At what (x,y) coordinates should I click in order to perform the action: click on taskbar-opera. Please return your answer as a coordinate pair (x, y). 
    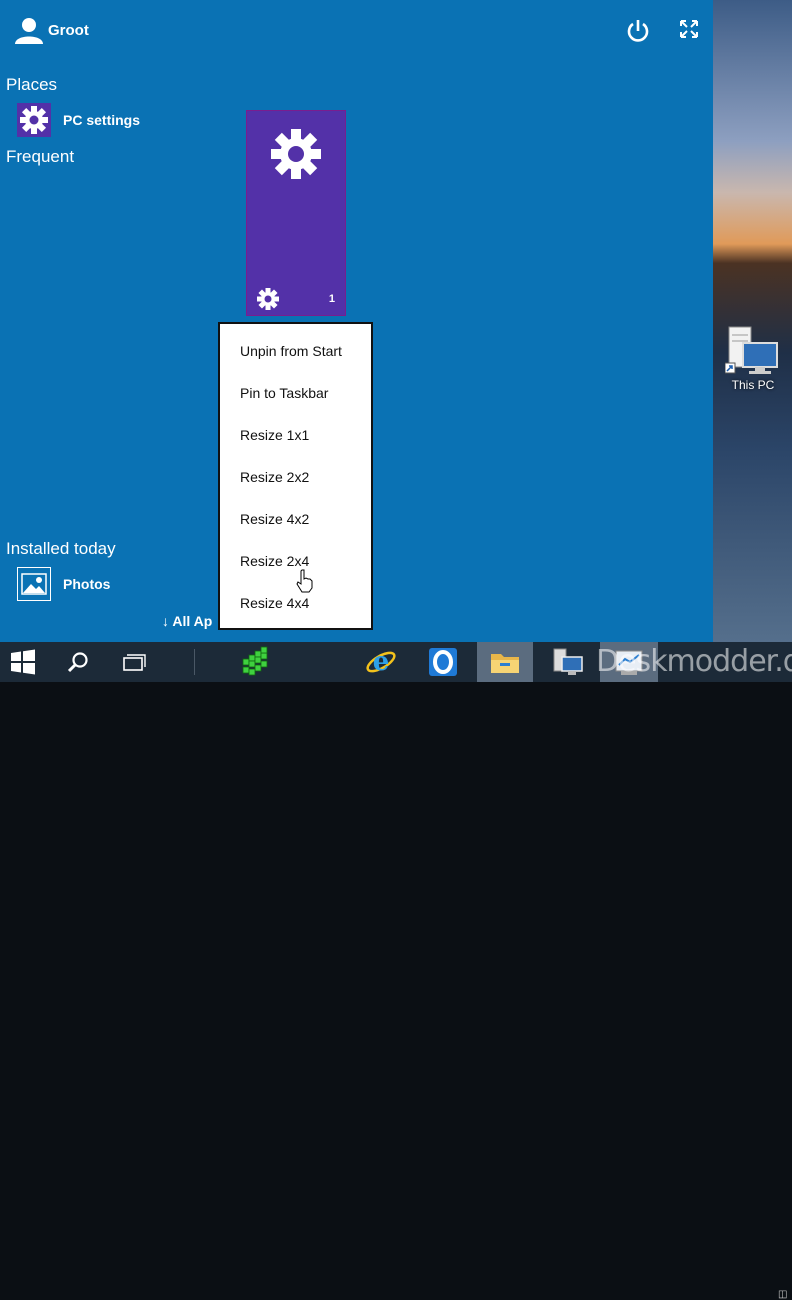
    Looking at the image, I should click on (443, 662).